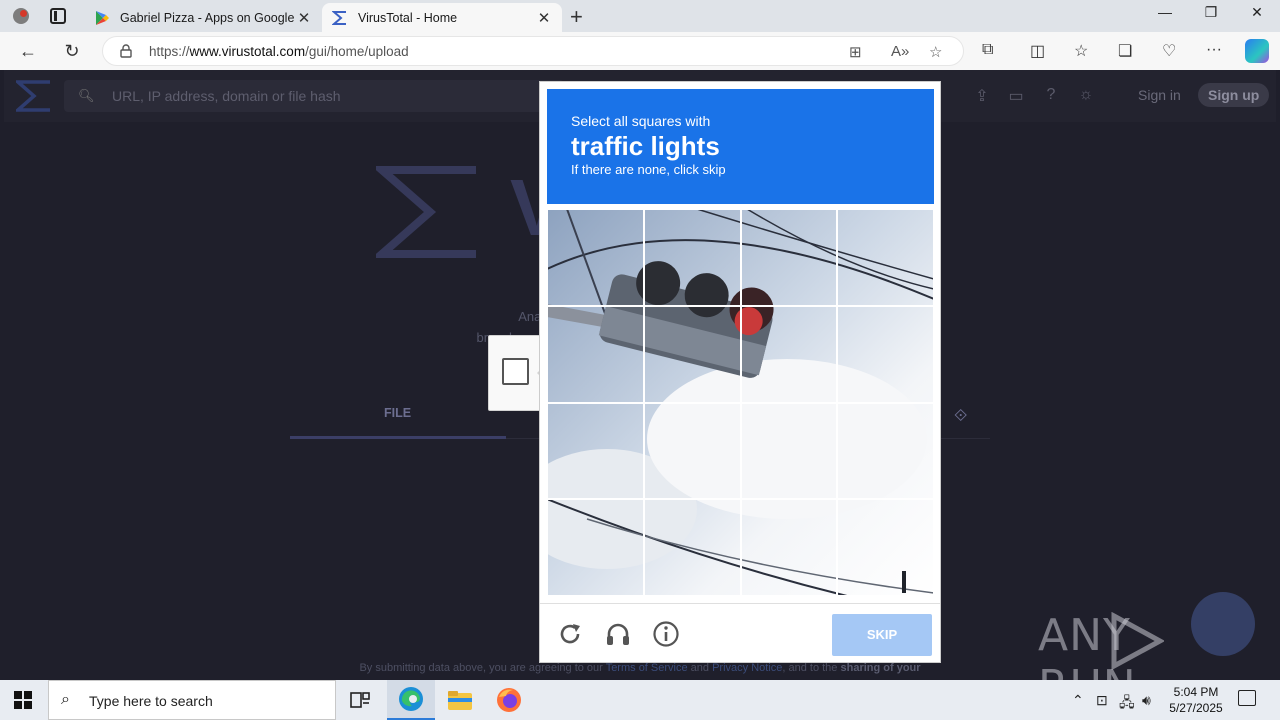  What do you see at coordinates (1078, 700) in the screenshot?
I see `show-hidden-icons-icon: ⌃` at bounding box center [1078, 700].